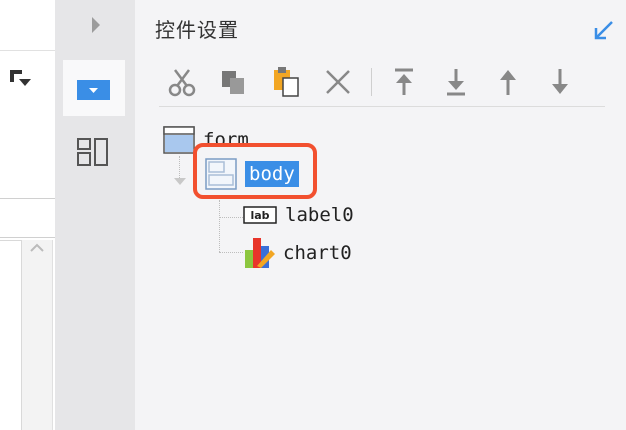 Image resolution: width=626 pixels, height=430 pixels. What do you see at coordinates (95, 215) in the screenshot?
I see `widget-sidebar` at bounding box center [95, 215].